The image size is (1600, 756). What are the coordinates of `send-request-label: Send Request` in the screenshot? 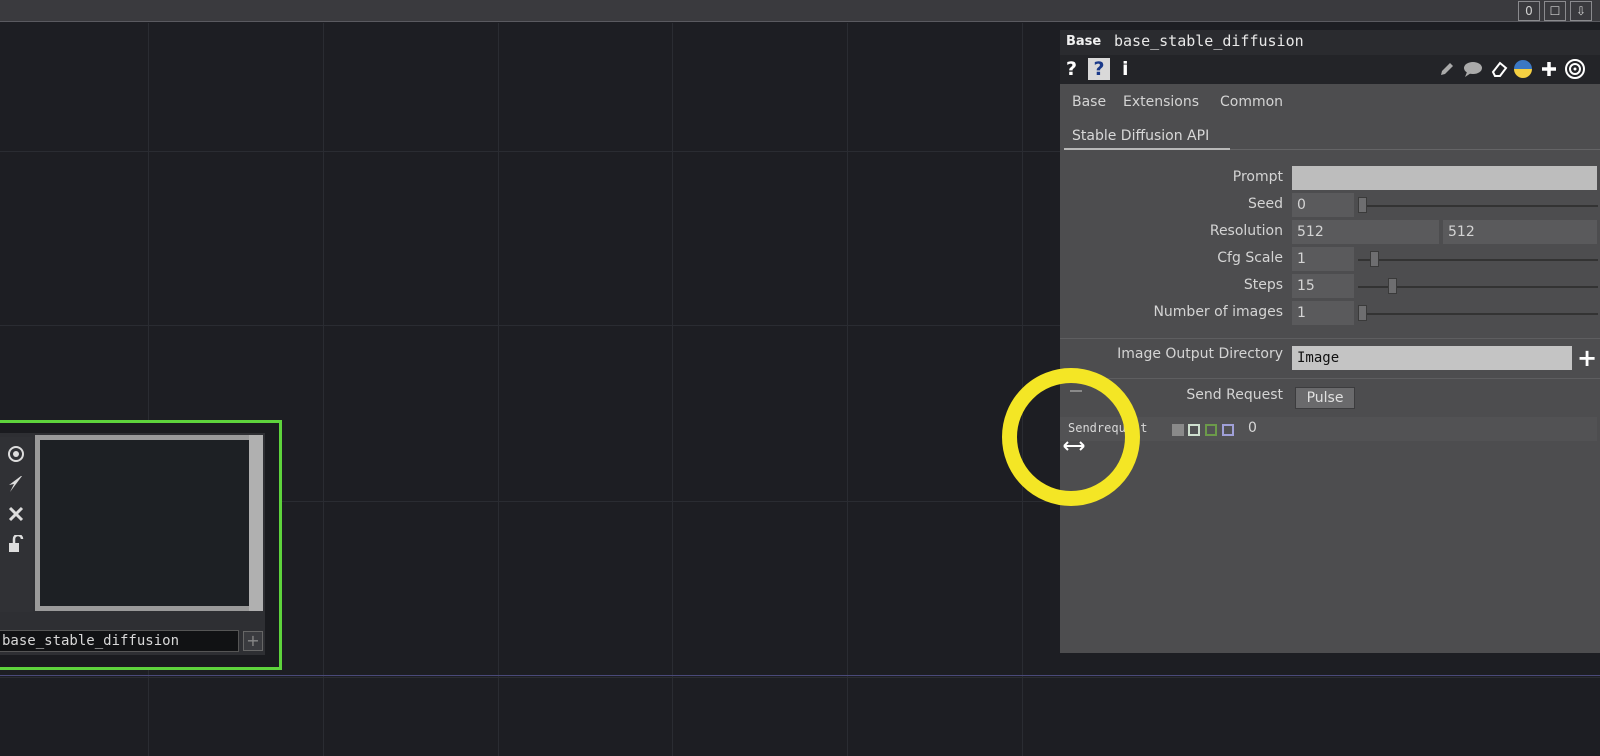 It's located at (1234, 395).